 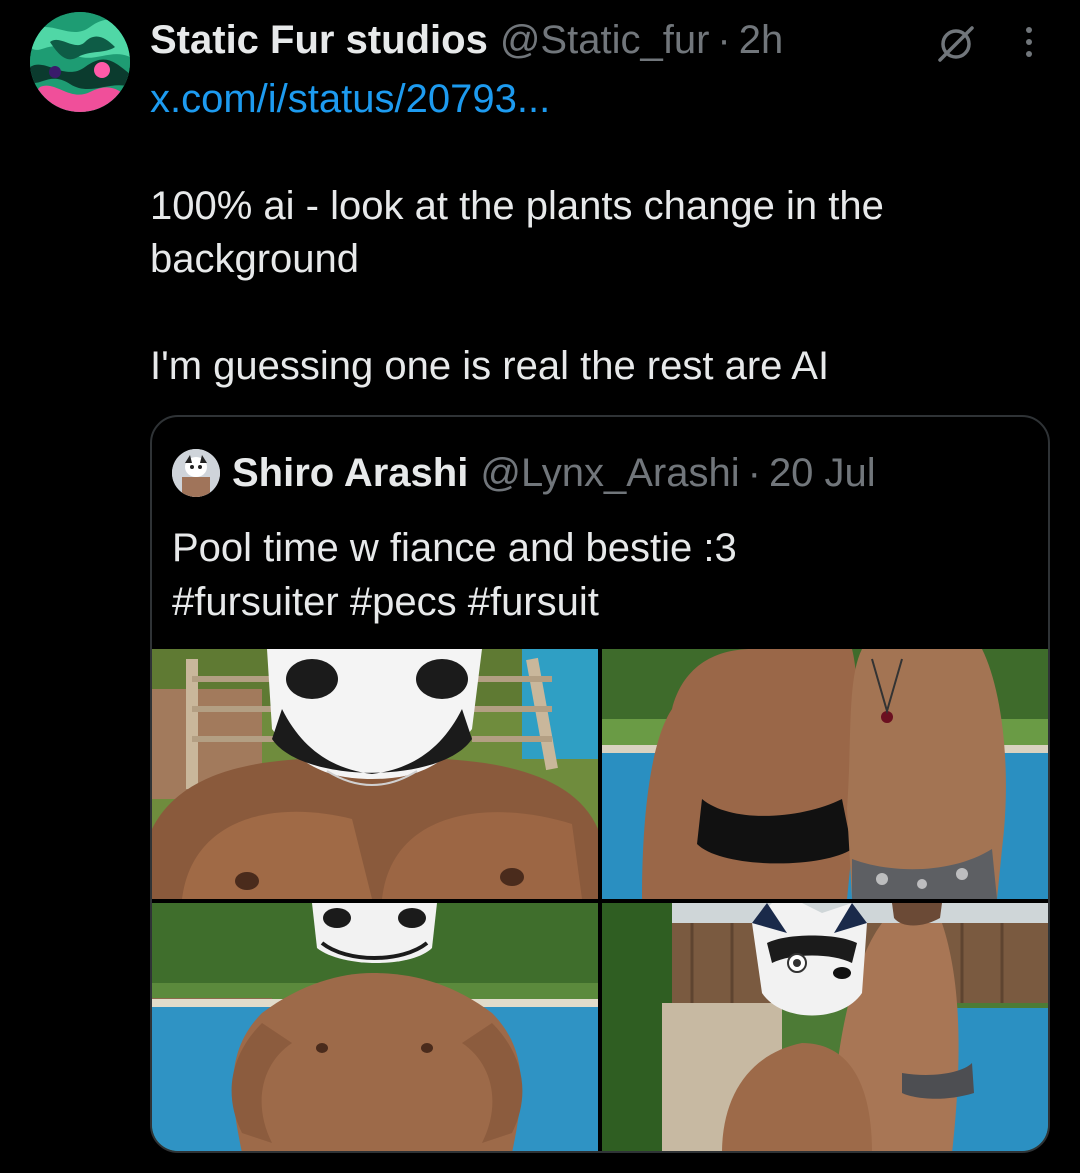 I want to click on tweet-text-paragraph-2: I'm guessing one is real the rest are AI, so click(x=490, y=366).